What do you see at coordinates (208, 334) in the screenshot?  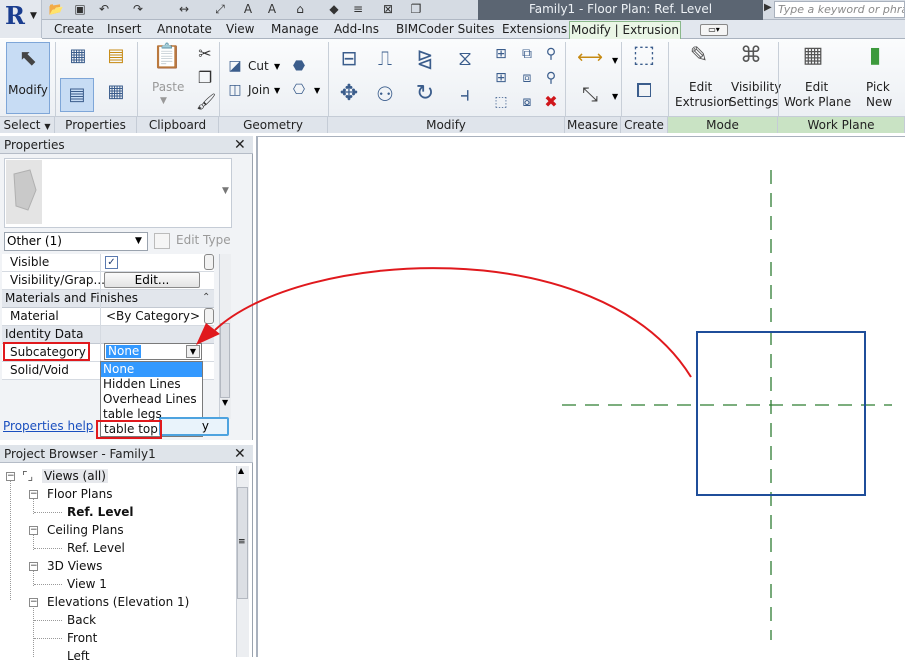 I see `annotation-arrowhead` at bounding box center [208, 334].